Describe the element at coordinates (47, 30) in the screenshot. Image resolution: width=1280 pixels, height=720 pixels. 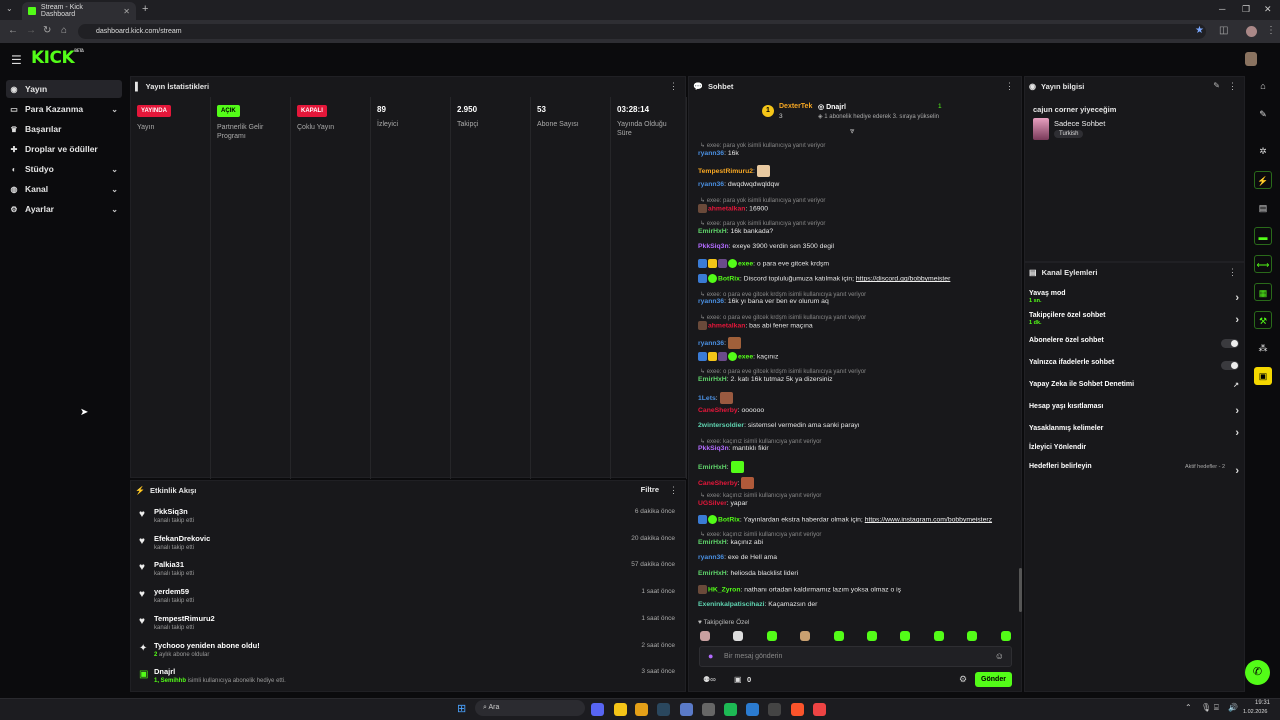
I see `reload-icon: ↻` at that location.